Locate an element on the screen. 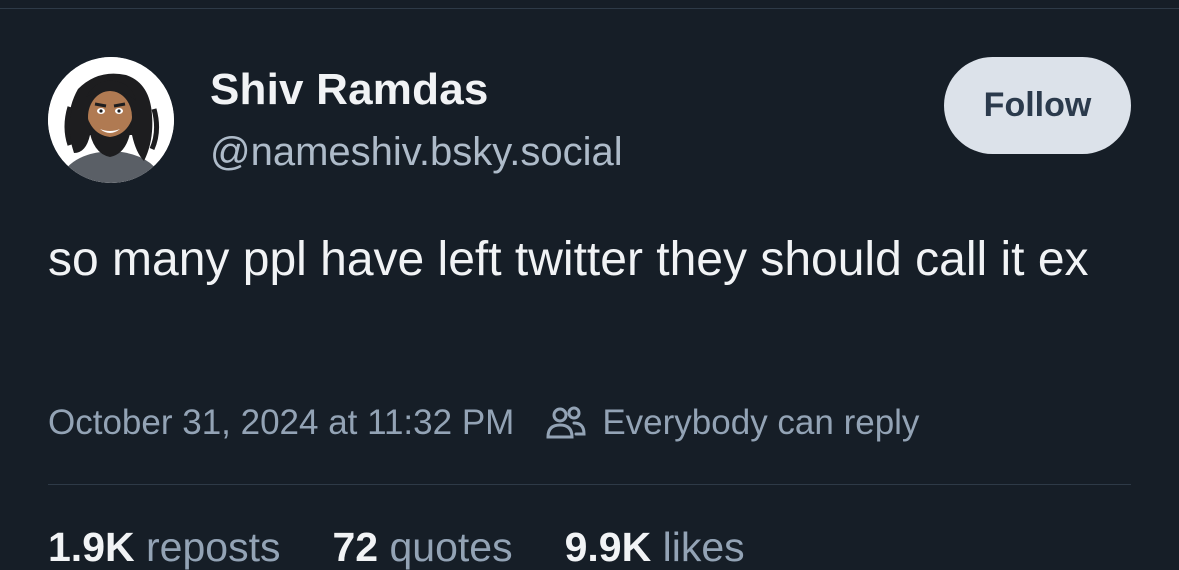 Image resolution: width=1179 pixels, height=570 pixels. quotes-label: quotes is located at coordinates (451, 546).